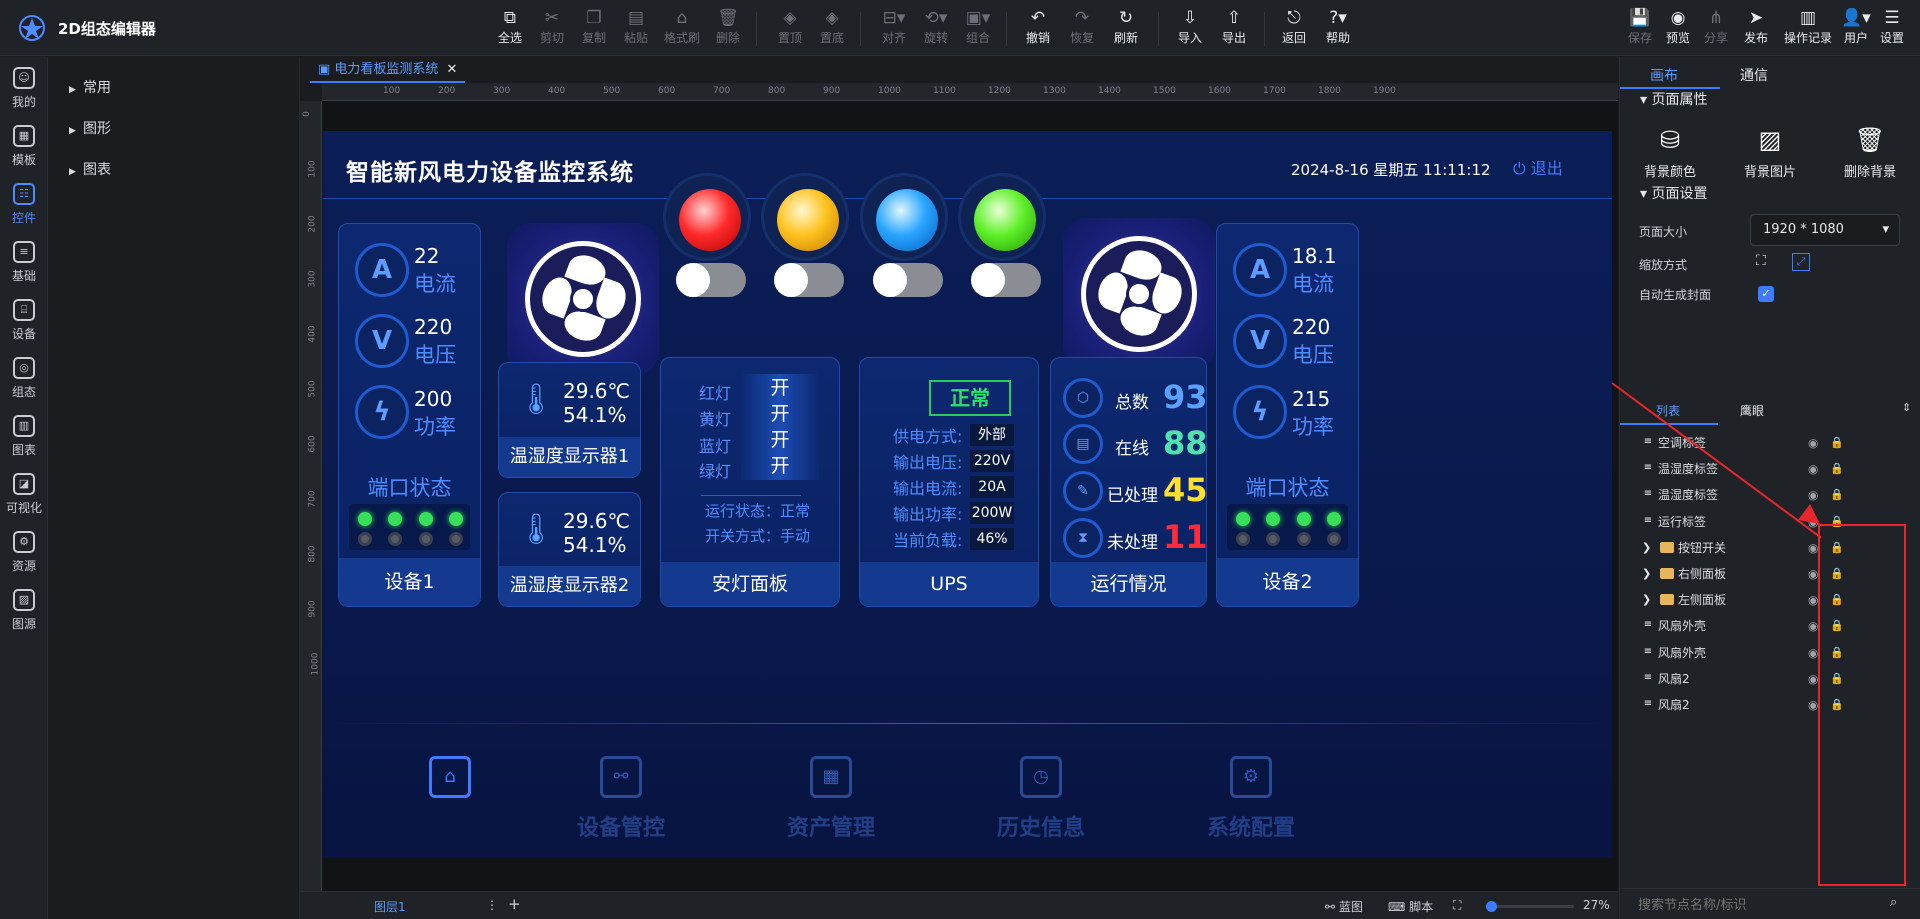  Describe the element at coordinates (1801, 262) in the screenshot. I see `stretch-icon: ⤢` at that location.